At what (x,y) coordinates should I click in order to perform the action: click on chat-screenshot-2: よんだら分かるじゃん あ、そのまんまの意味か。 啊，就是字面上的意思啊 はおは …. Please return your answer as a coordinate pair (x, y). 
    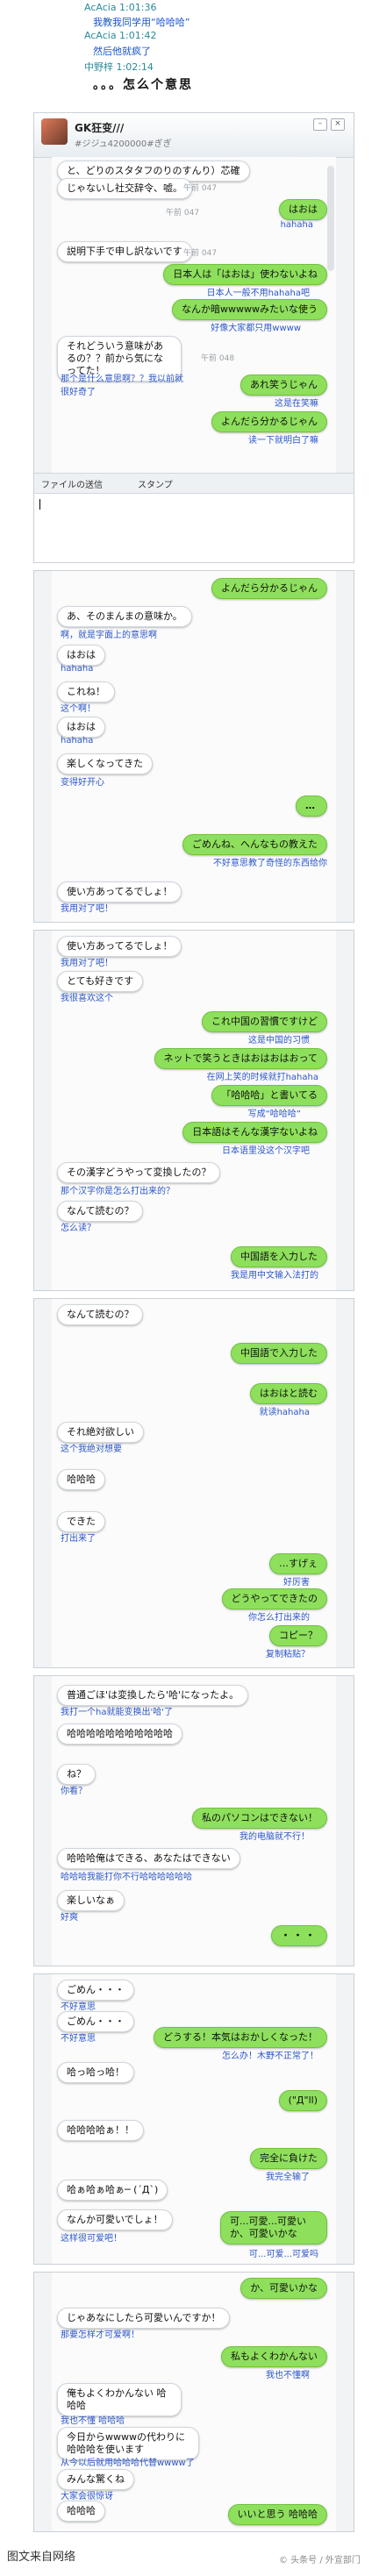
    Looking at the image, I should click on (194, 747).